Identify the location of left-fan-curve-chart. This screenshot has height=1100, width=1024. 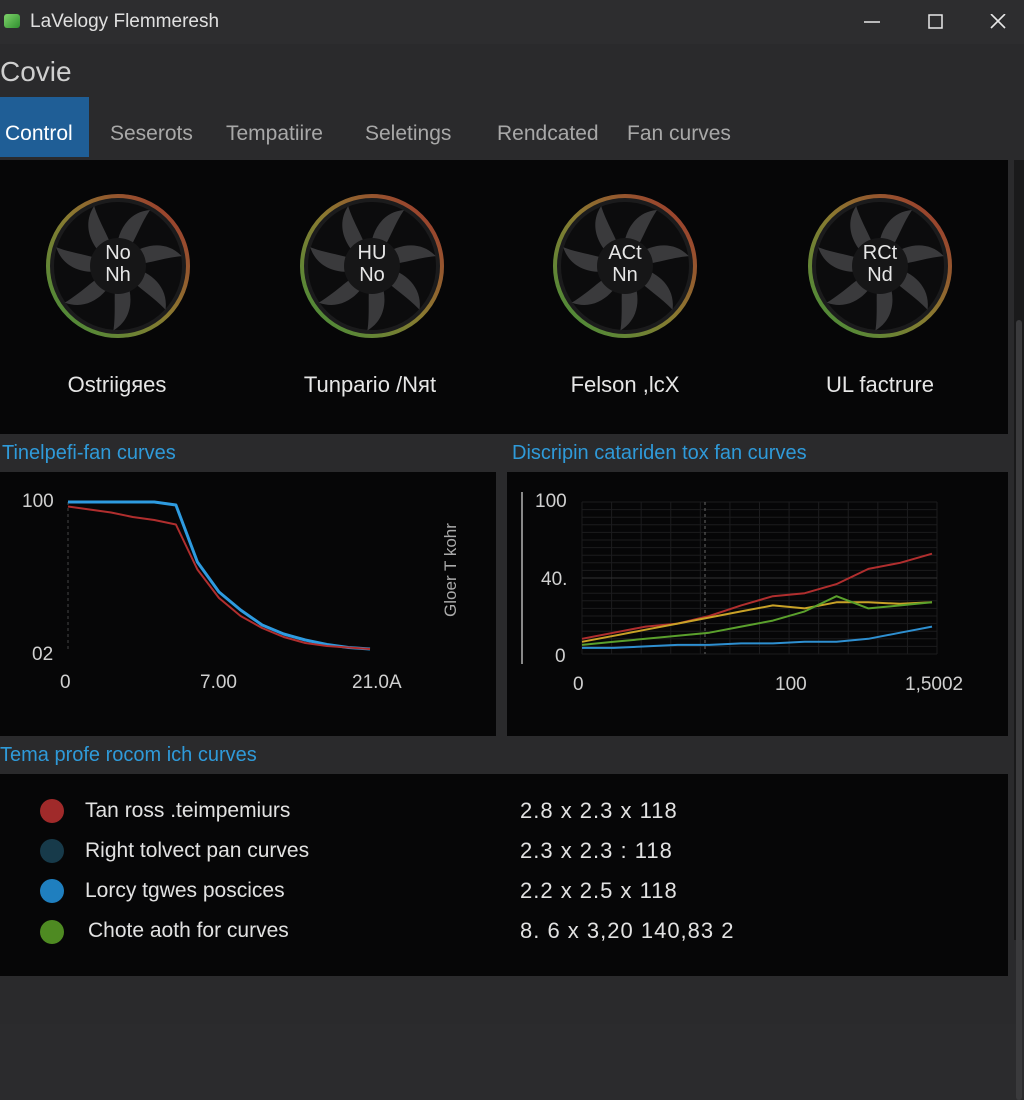
(219, 576).